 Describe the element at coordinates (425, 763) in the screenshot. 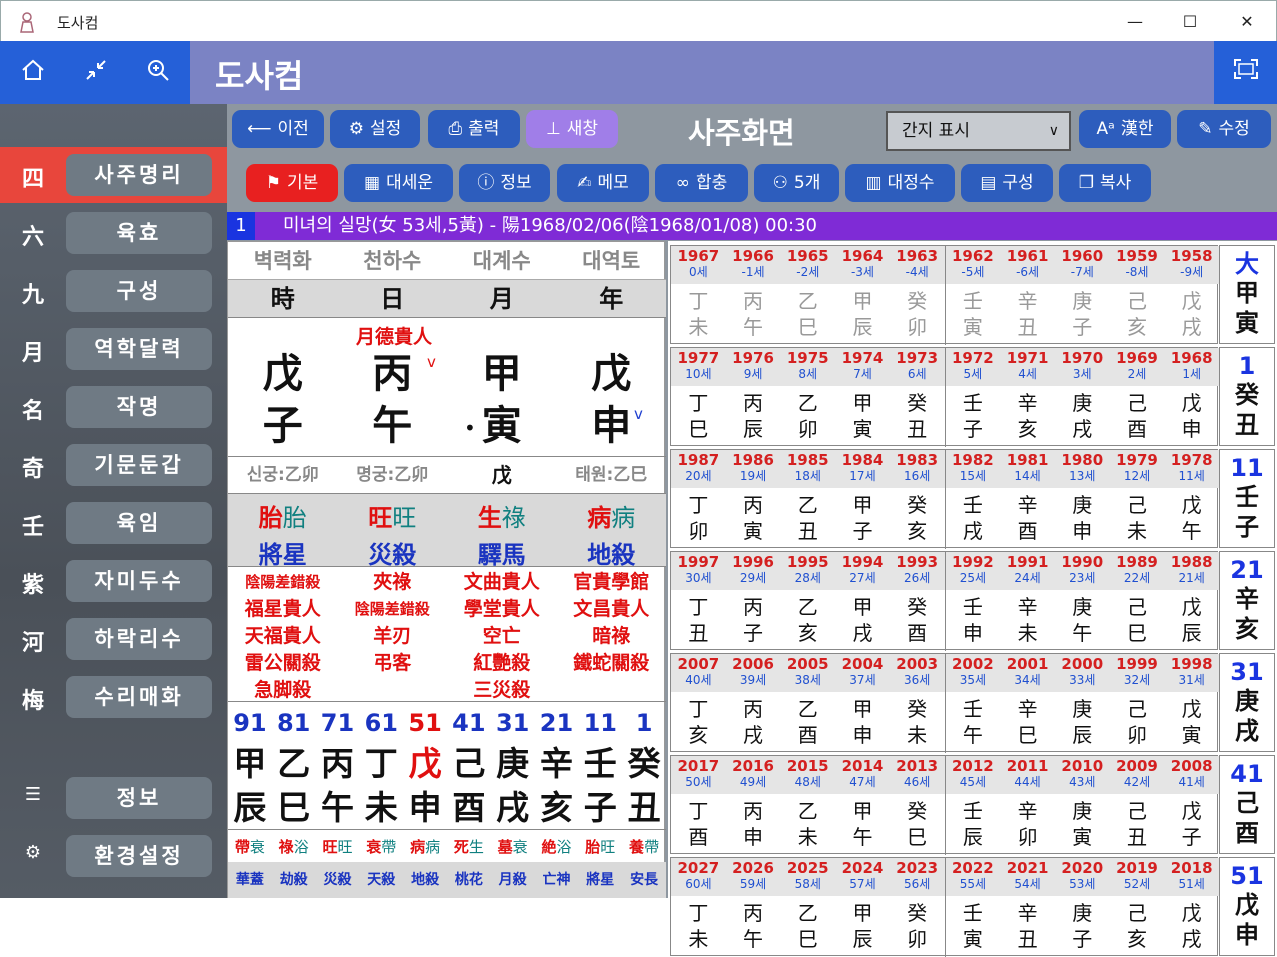

I see `daeun-stem-cell: 戊` at that location.